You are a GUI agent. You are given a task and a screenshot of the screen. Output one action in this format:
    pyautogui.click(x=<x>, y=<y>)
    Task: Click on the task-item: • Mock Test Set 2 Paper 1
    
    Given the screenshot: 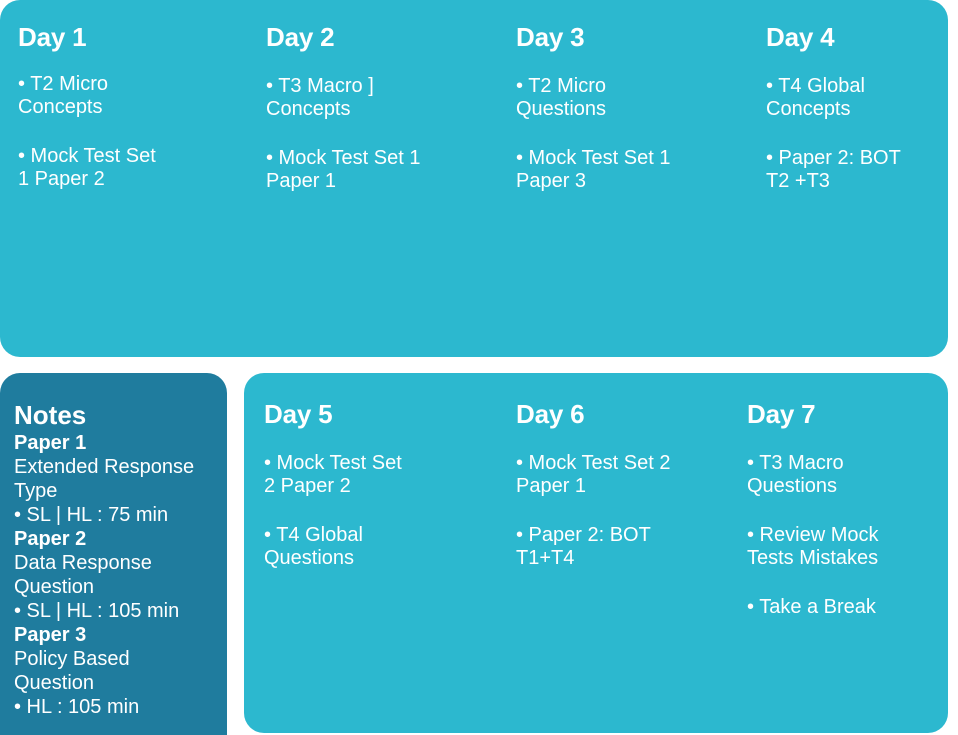 What is the action you would take?
    pyautogui.click(x=593, y=475)
    